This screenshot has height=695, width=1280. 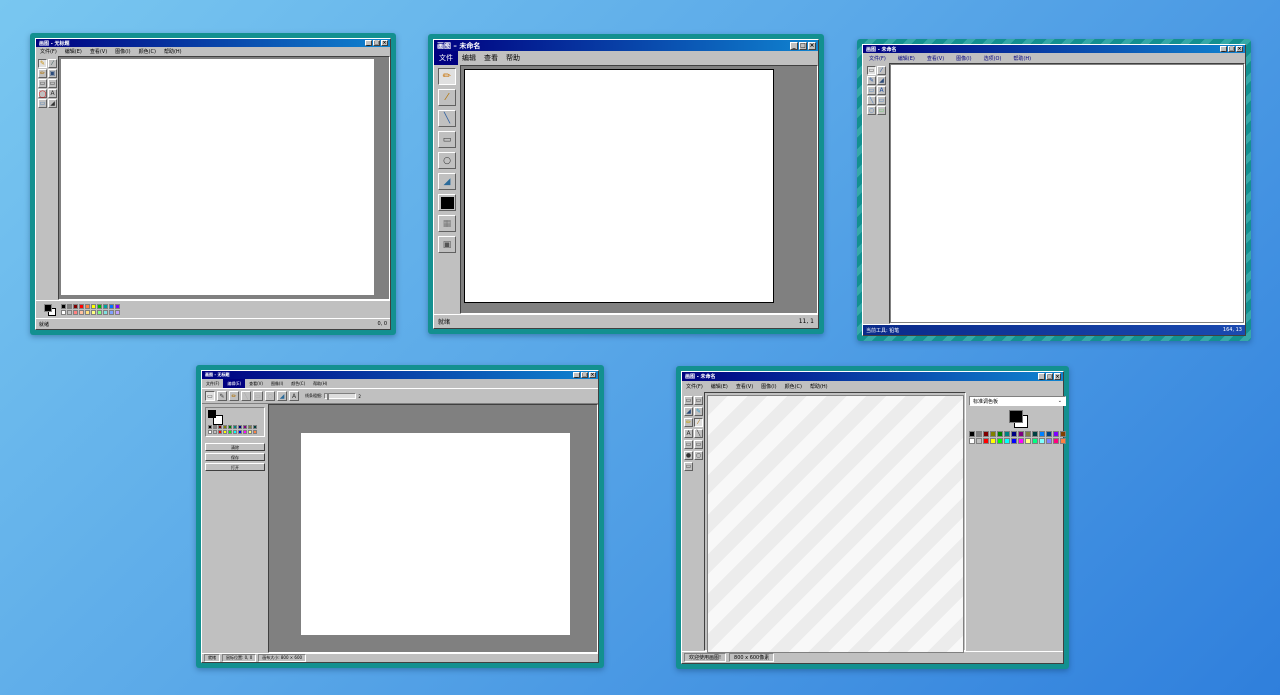 What do you see at coordinates (235, 457) in the screenshot?
I see `save-button: 保存` at bounding box center [235, 457].